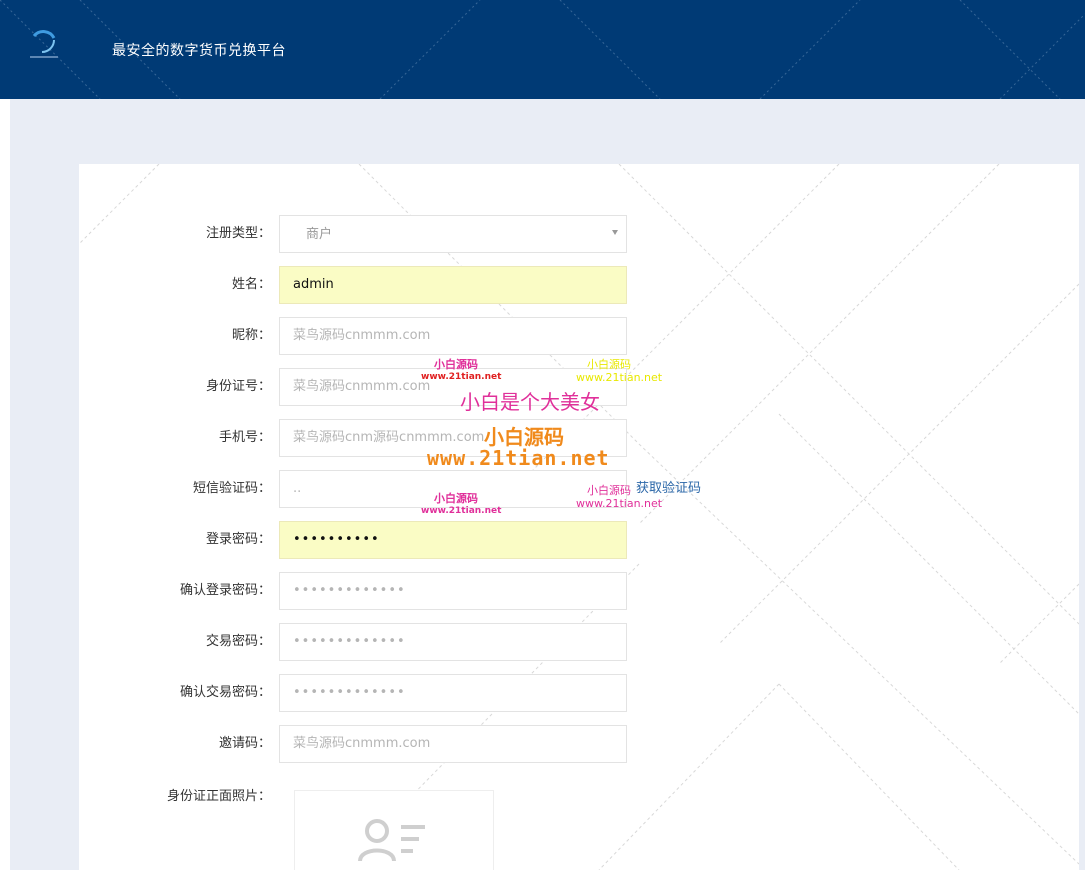  I want to click on row-trade-password: 交易密码：, so click(579, 642).